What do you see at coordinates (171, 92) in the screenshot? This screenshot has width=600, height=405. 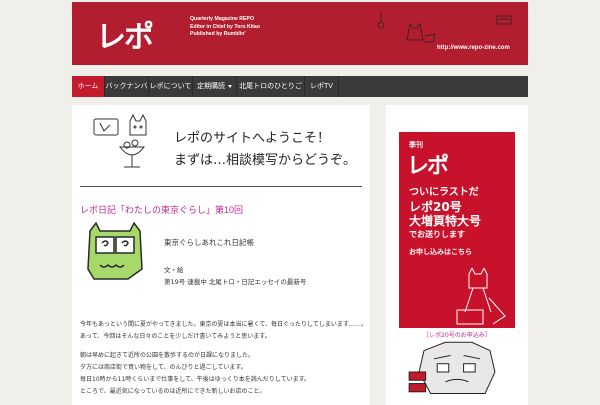 I see `nav-item-about: レポについて` at bounding box center [171, 92].